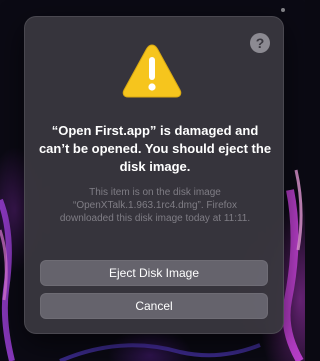  I want to click on help-button: ?, so click(260, 43).